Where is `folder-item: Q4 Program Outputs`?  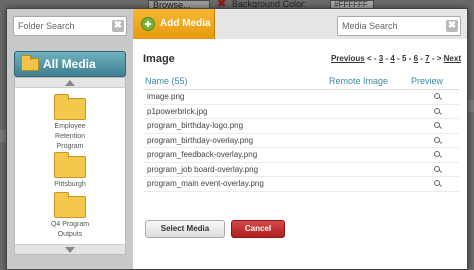
folder-item: Q4 Program Outputs is located at coordinates (70, 216).